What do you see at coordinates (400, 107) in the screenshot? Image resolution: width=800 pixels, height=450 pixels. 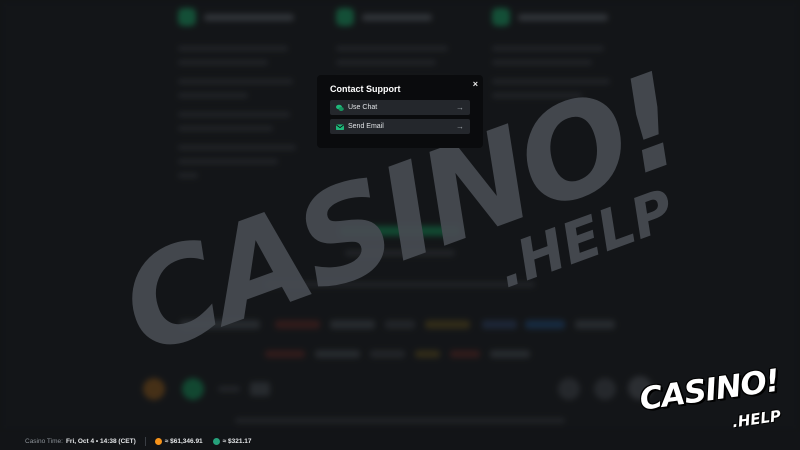 I see `use-chat-button: Use Chat →` at bounding box center [400, 107].